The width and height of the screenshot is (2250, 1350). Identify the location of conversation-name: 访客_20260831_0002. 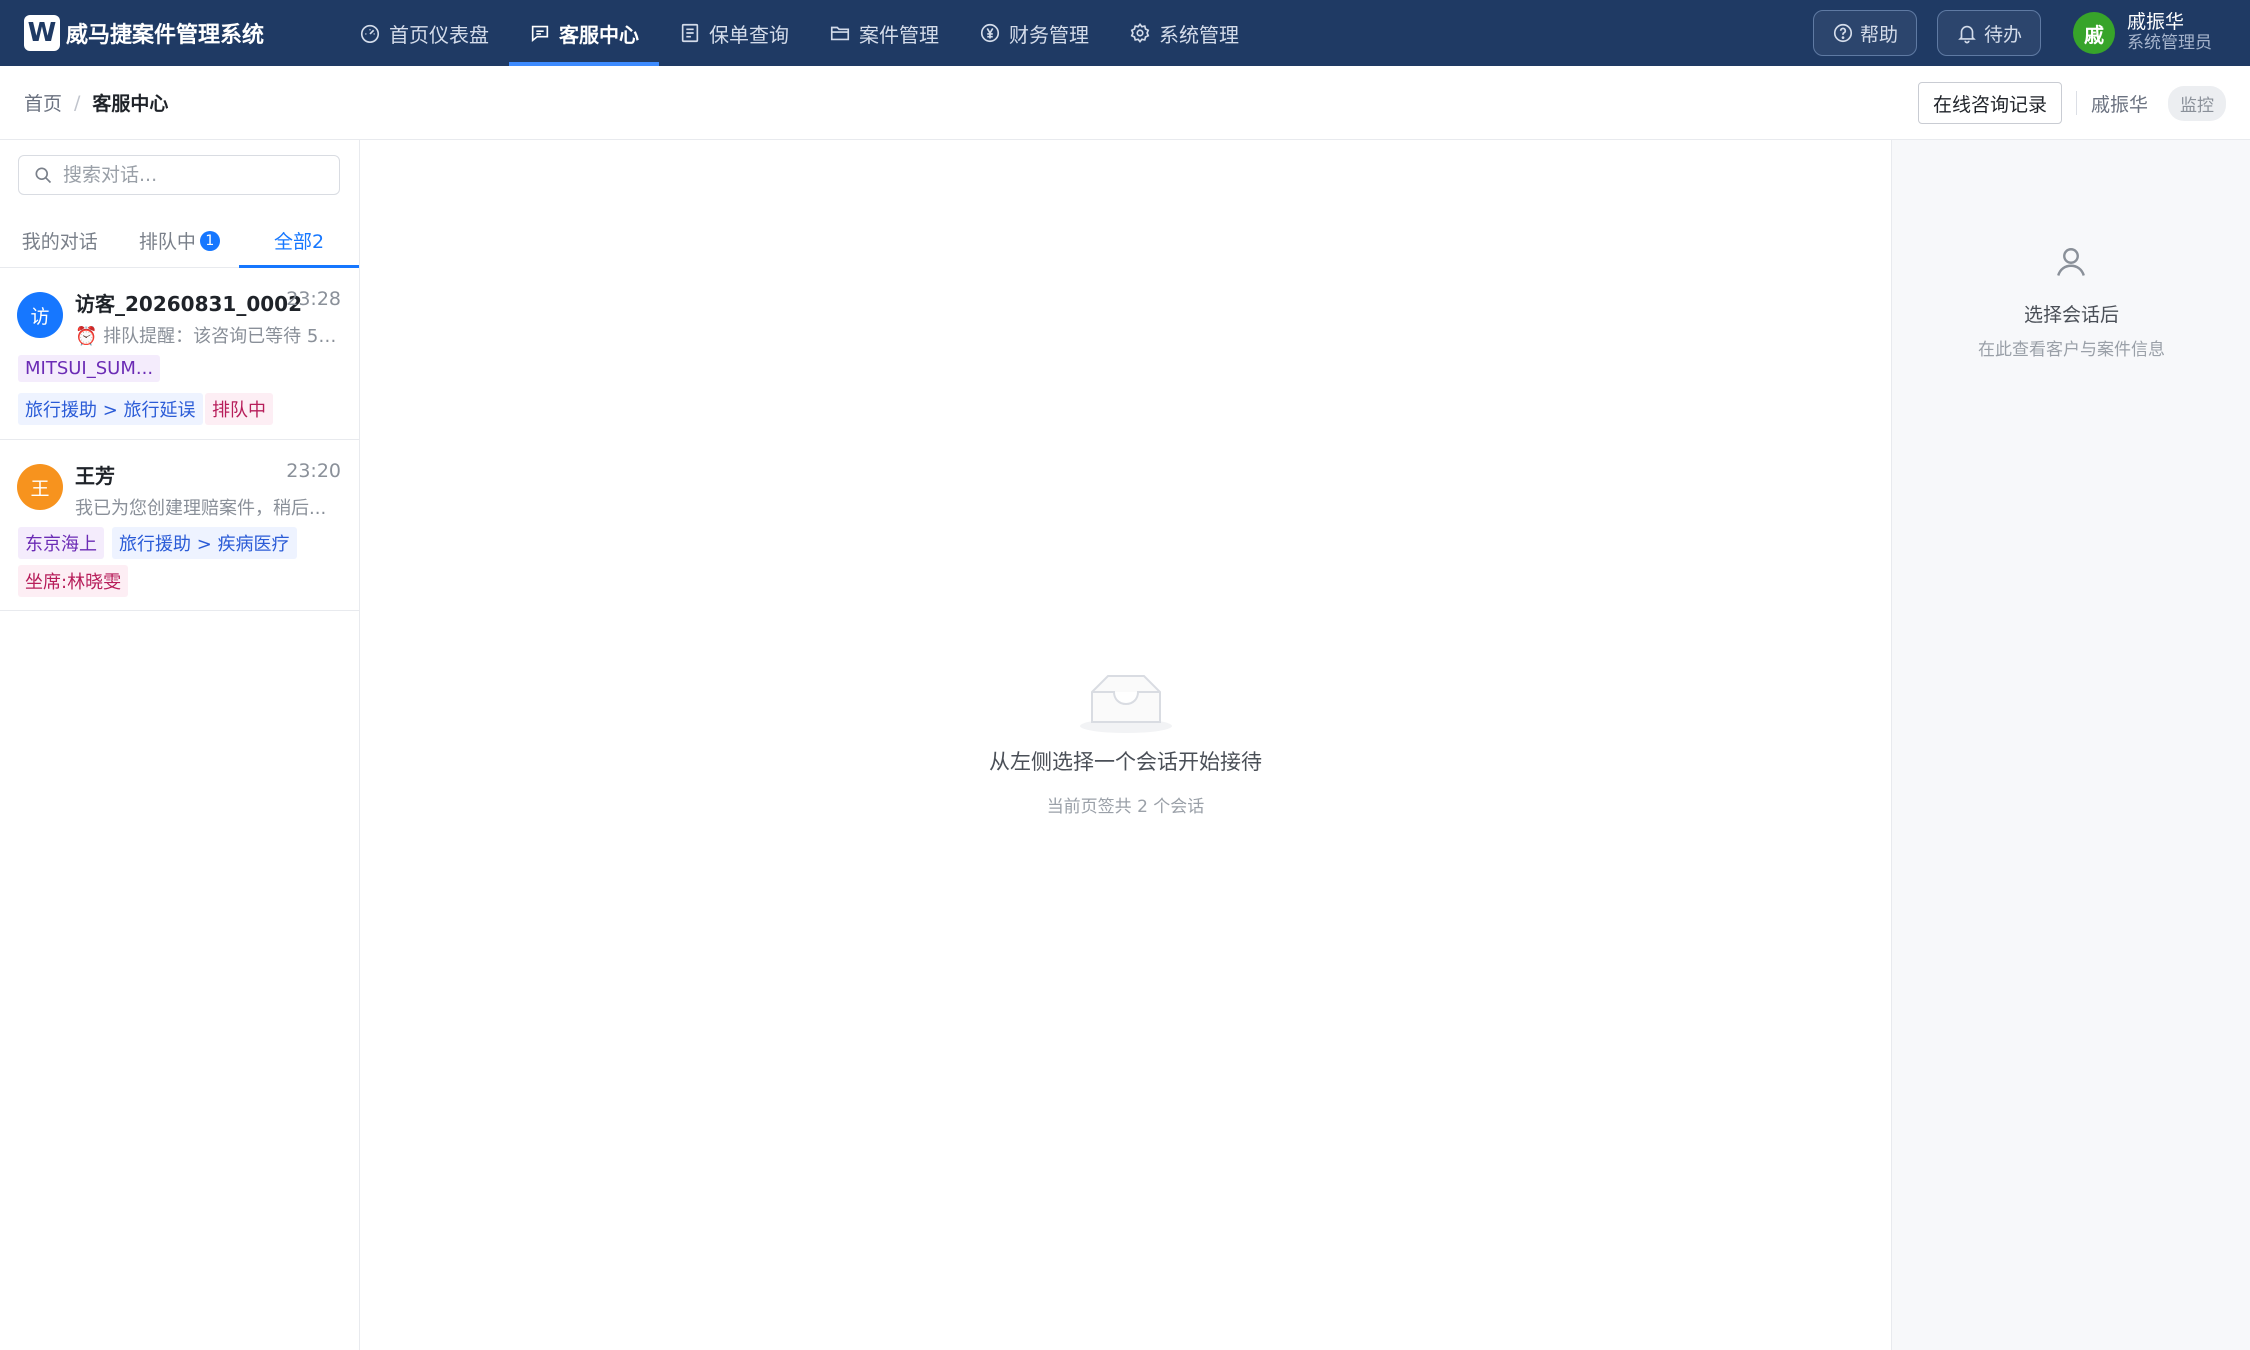
(188, 304).